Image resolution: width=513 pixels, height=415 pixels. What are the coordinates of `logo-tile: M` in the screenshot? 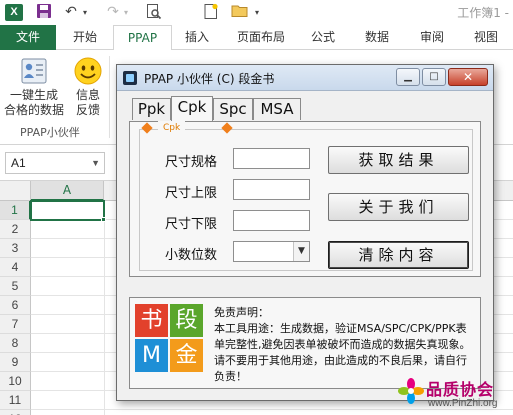 It's located at (151, 355).